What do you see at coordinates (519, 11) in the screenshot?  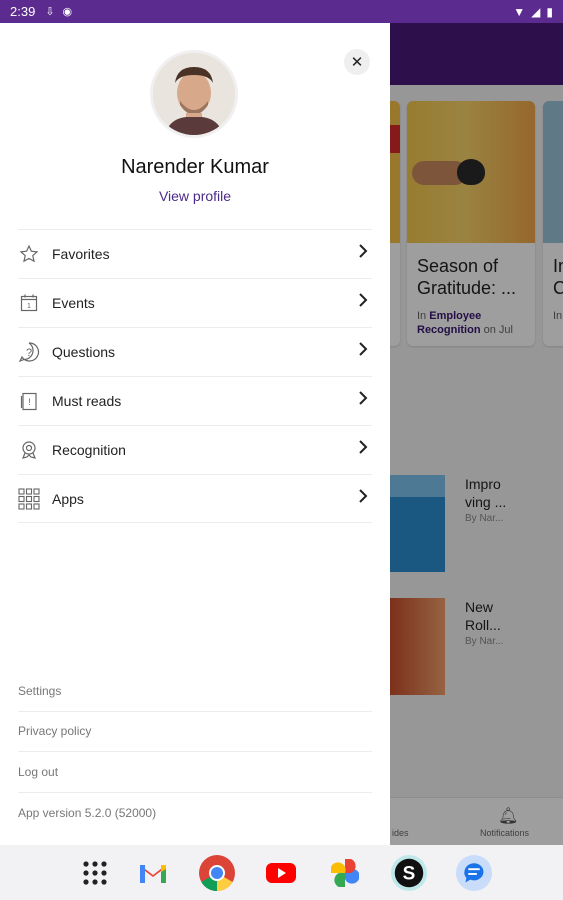 I see `wifi-icon: ▼` at bounding box center [519, 11].